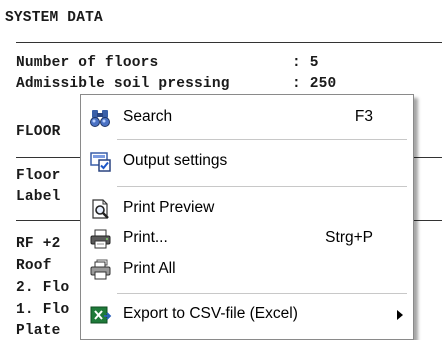  I want to click on search-label: Search, so click(148, 116).